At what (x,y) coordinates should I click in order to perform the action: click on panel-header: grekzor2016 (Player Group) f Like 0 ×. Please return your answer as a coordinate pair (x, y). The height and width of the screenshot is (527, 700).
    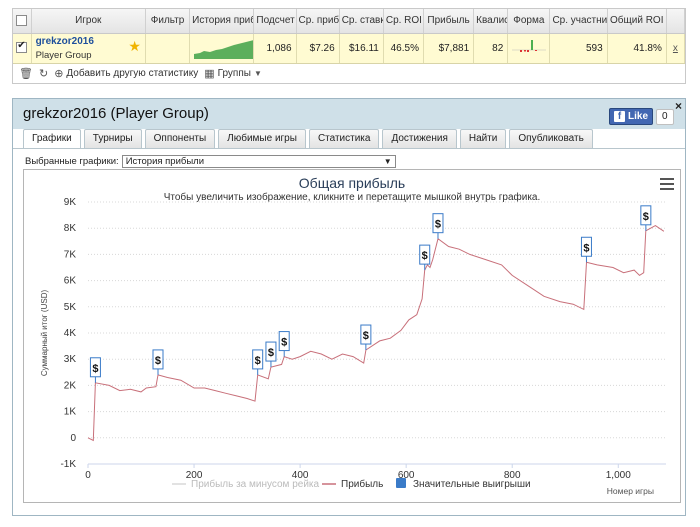
    Looking at the image, I should click on (349, 114).